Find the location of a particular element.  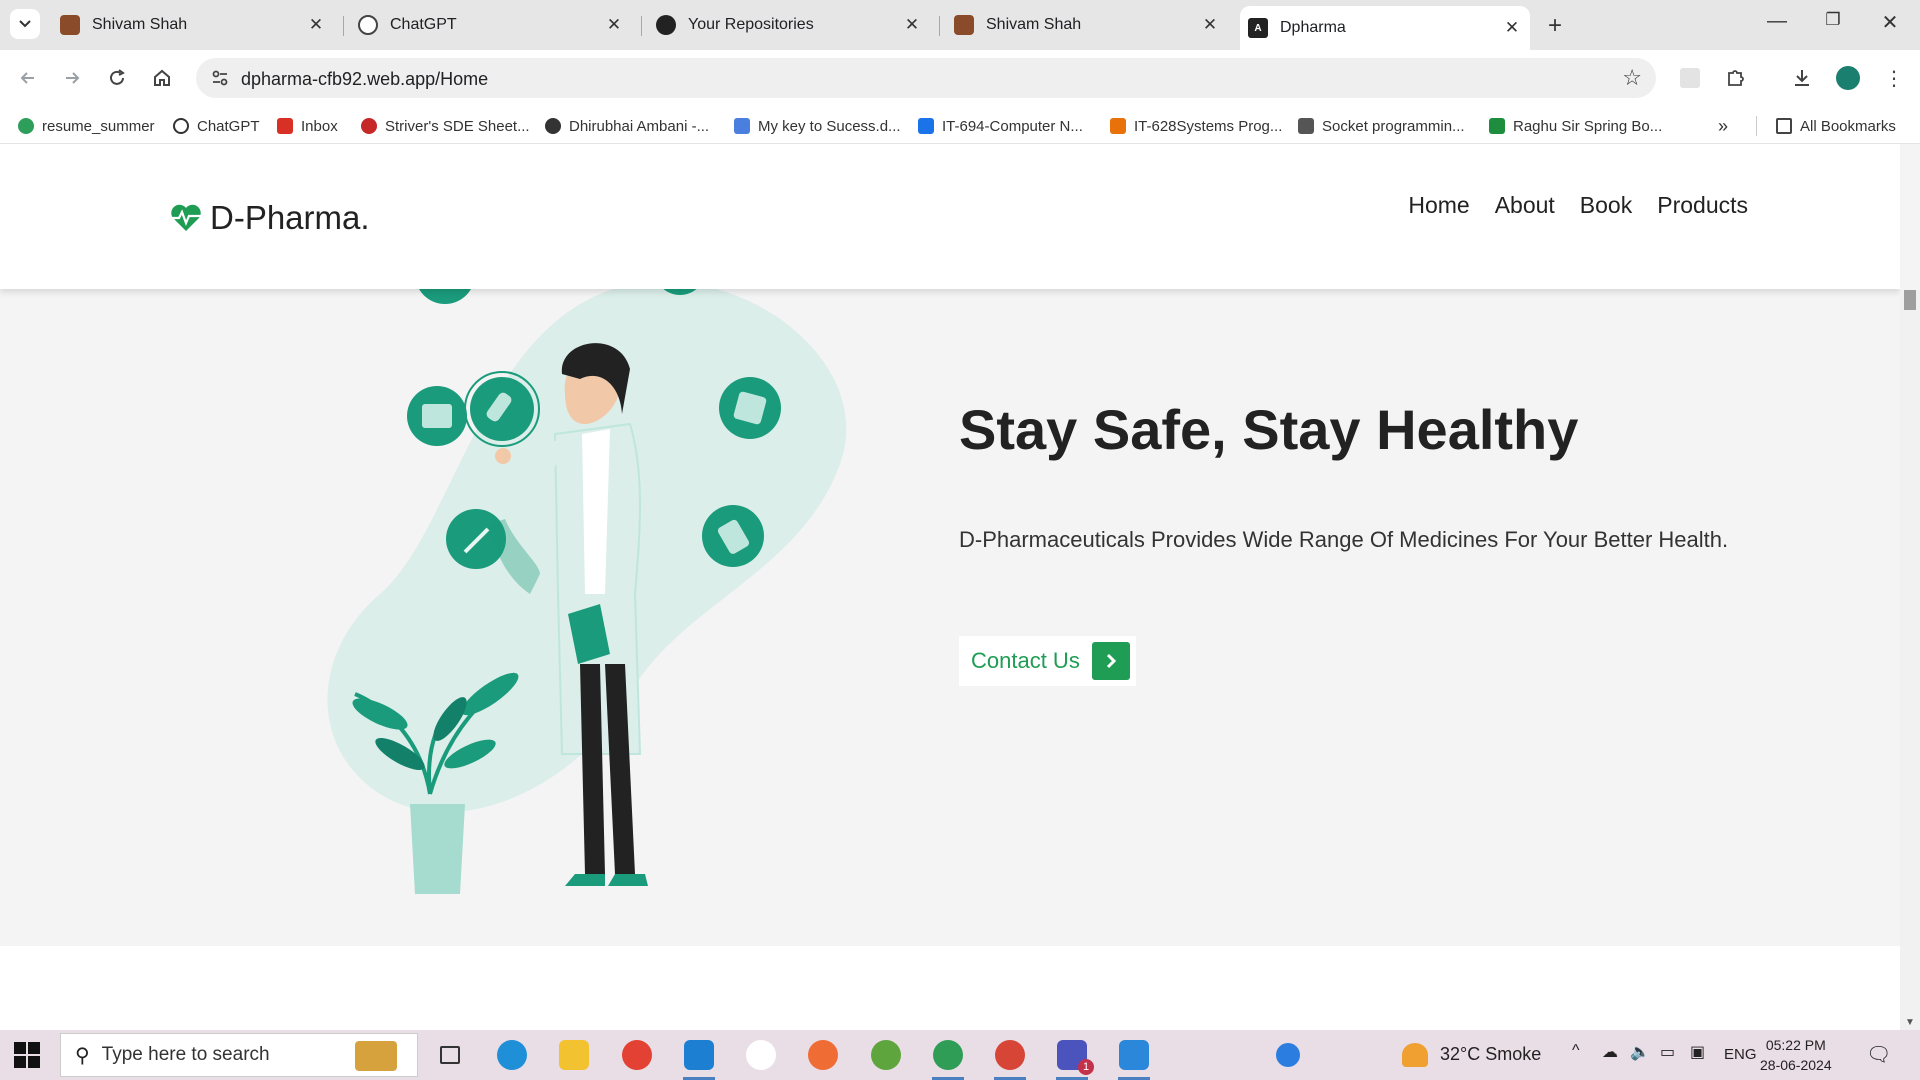

network-icon: ▣ is located at coordinates (1697, 1052).